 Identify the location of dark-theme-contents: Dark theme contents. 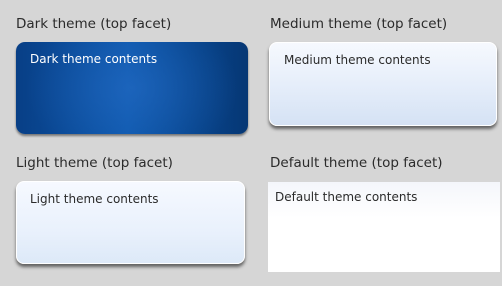
(94, 59).